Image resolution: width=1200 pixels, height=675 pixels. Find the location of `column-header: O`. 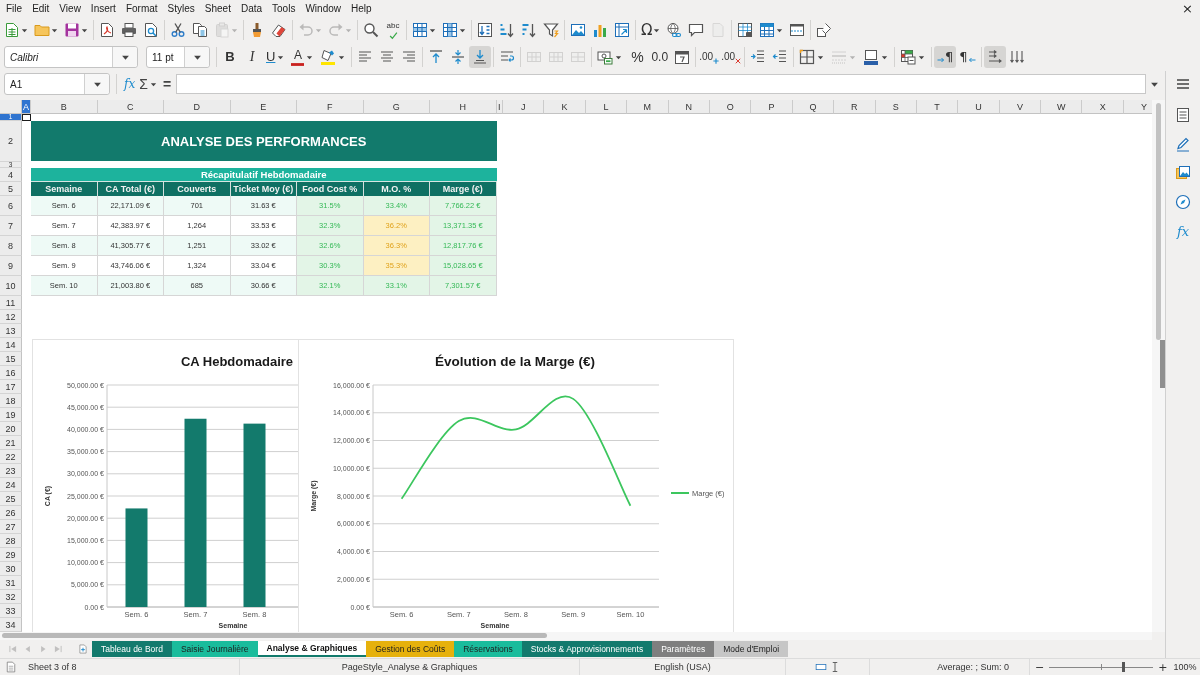

column-header: O is located at coordinates (730, 107).